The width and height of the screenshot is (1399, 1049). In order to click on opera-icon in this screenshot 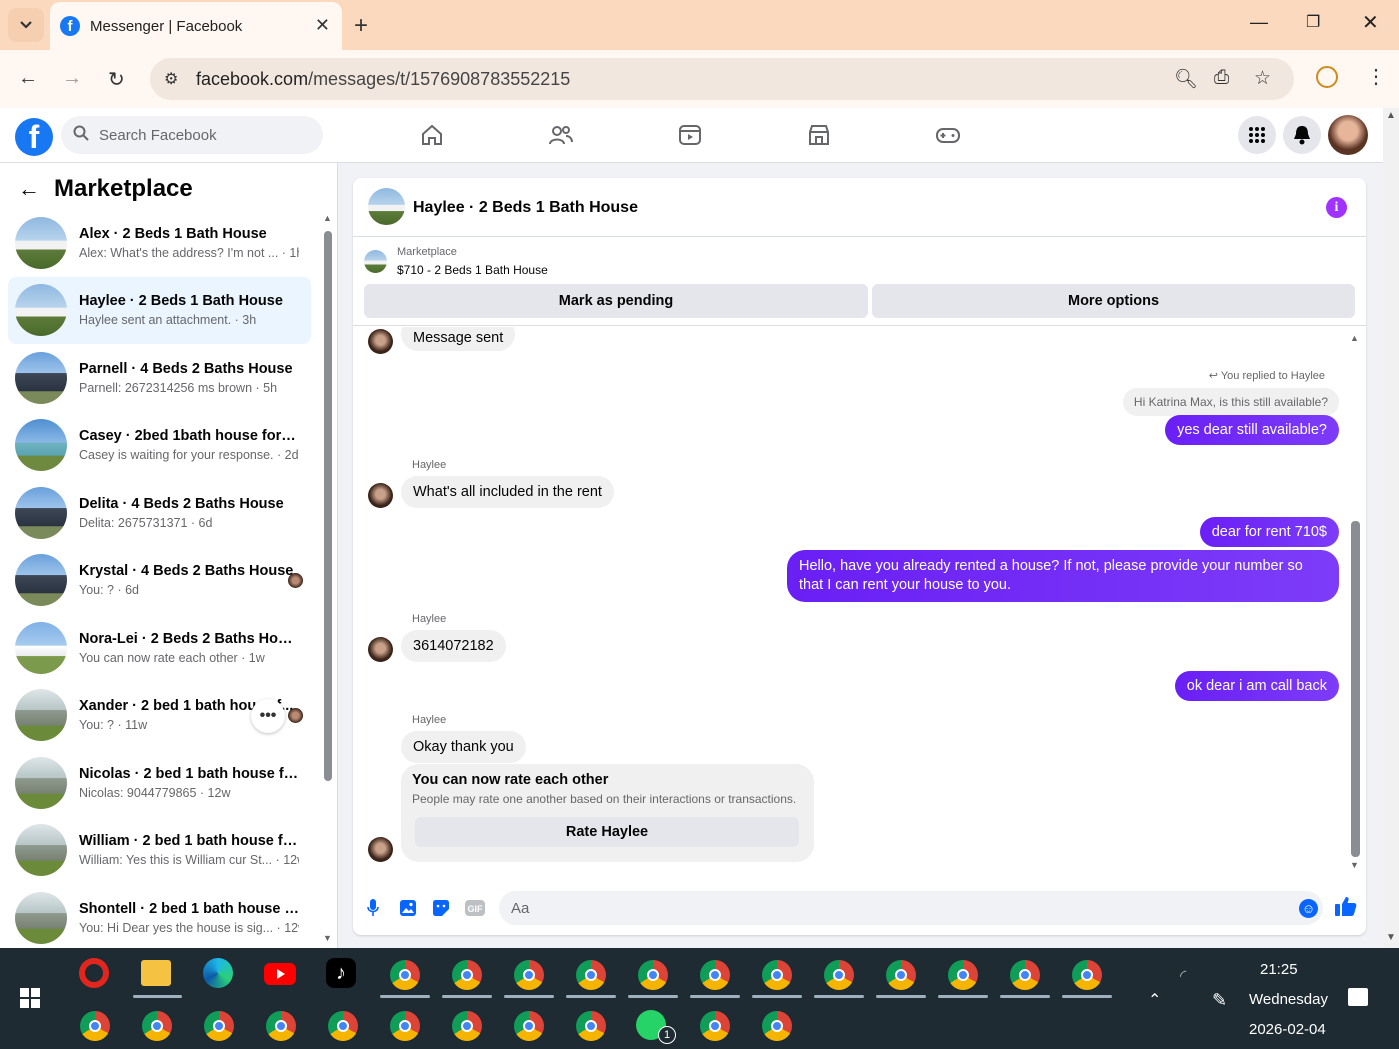, I will do `click(94, 973)`.